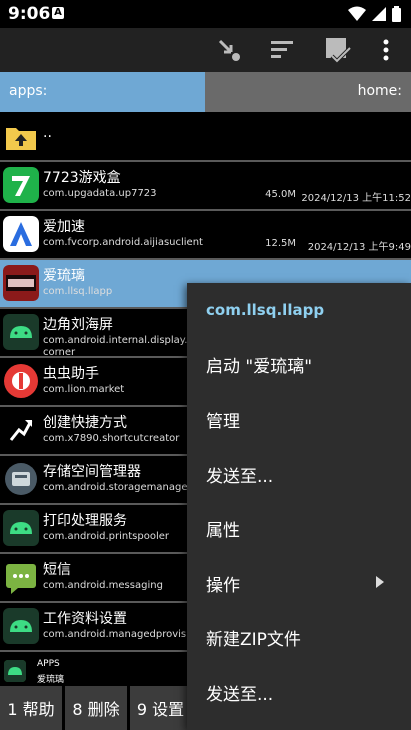  What do you see at coordinates (103, 585) in the screenshot?
I see `app-package: com.android.messaging` at bounding box center [103, 585].